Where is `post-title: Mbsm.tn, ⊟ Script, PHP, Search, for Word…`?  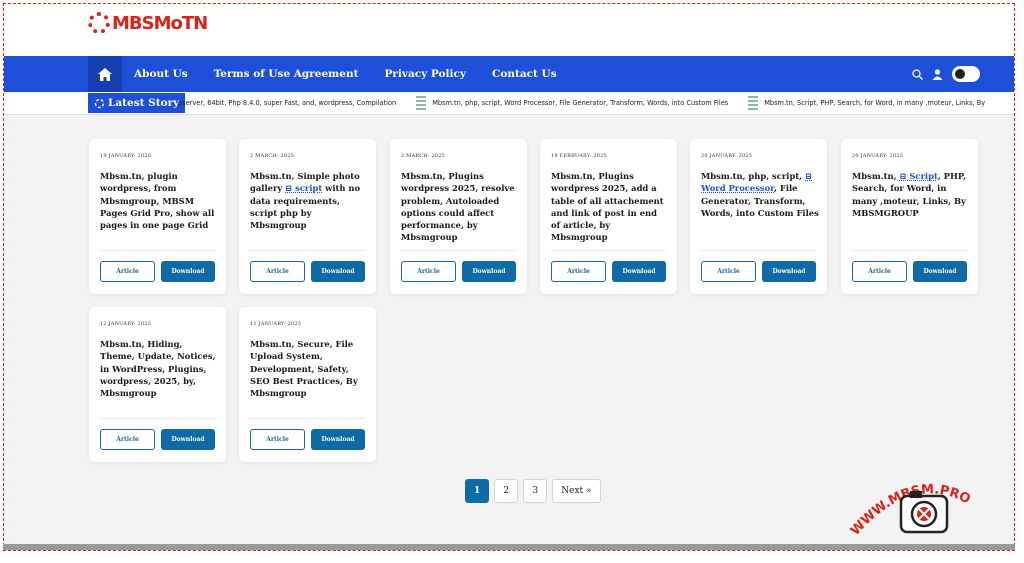
post-title: Mbsm.tn, ⊟ Script, PHP, Search, for Word… is located at coordinates (911, 194).